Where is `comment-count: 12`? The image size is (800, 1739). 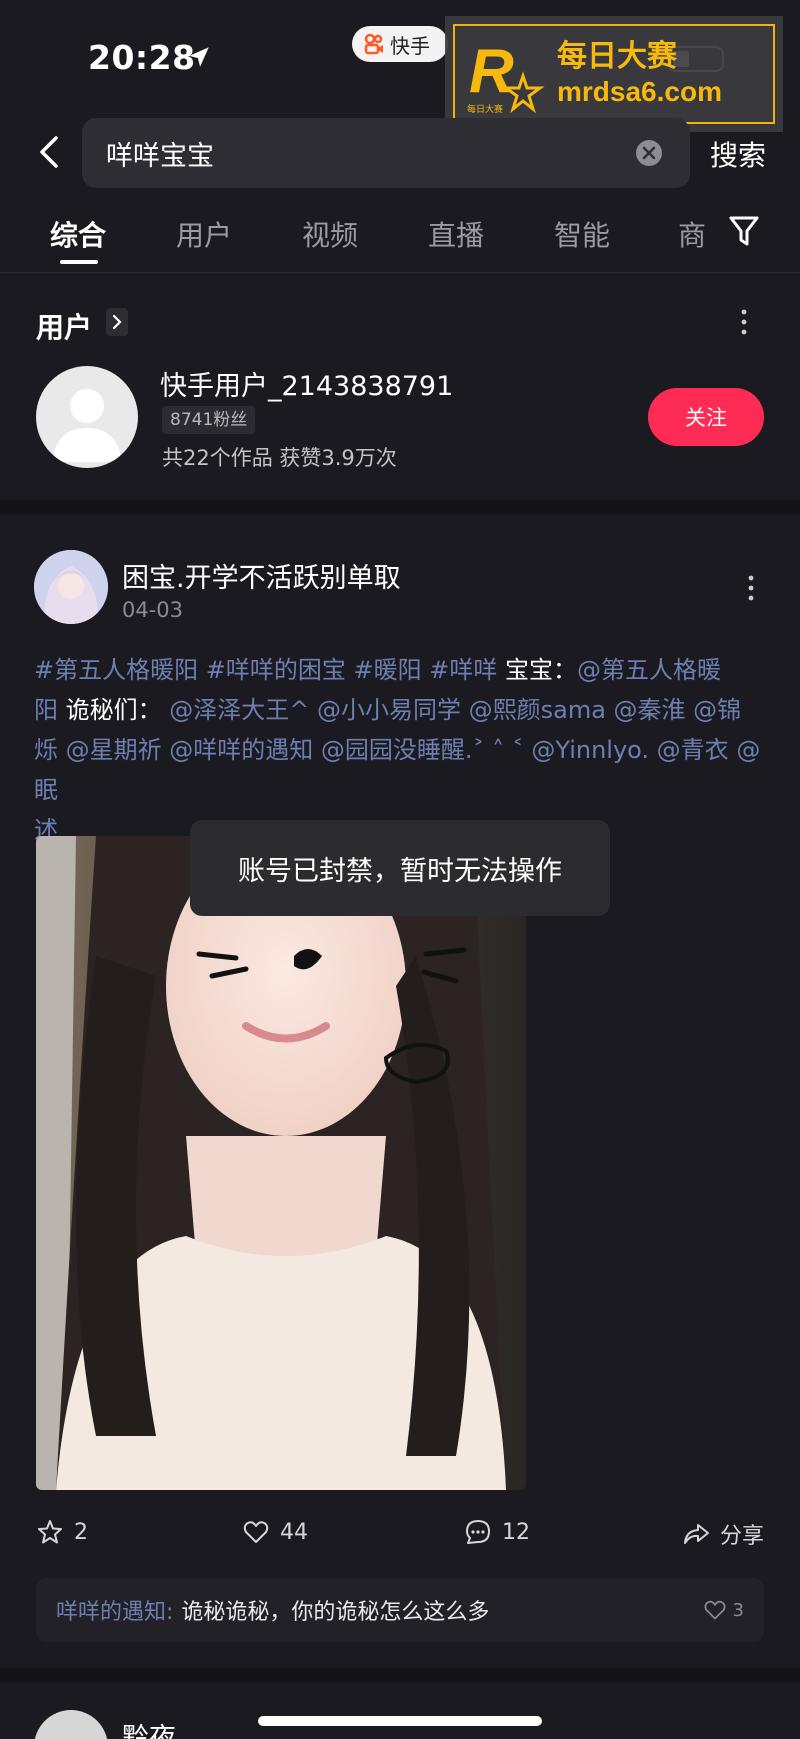
comment-count: 12 is located at coordinates (516, 1532).